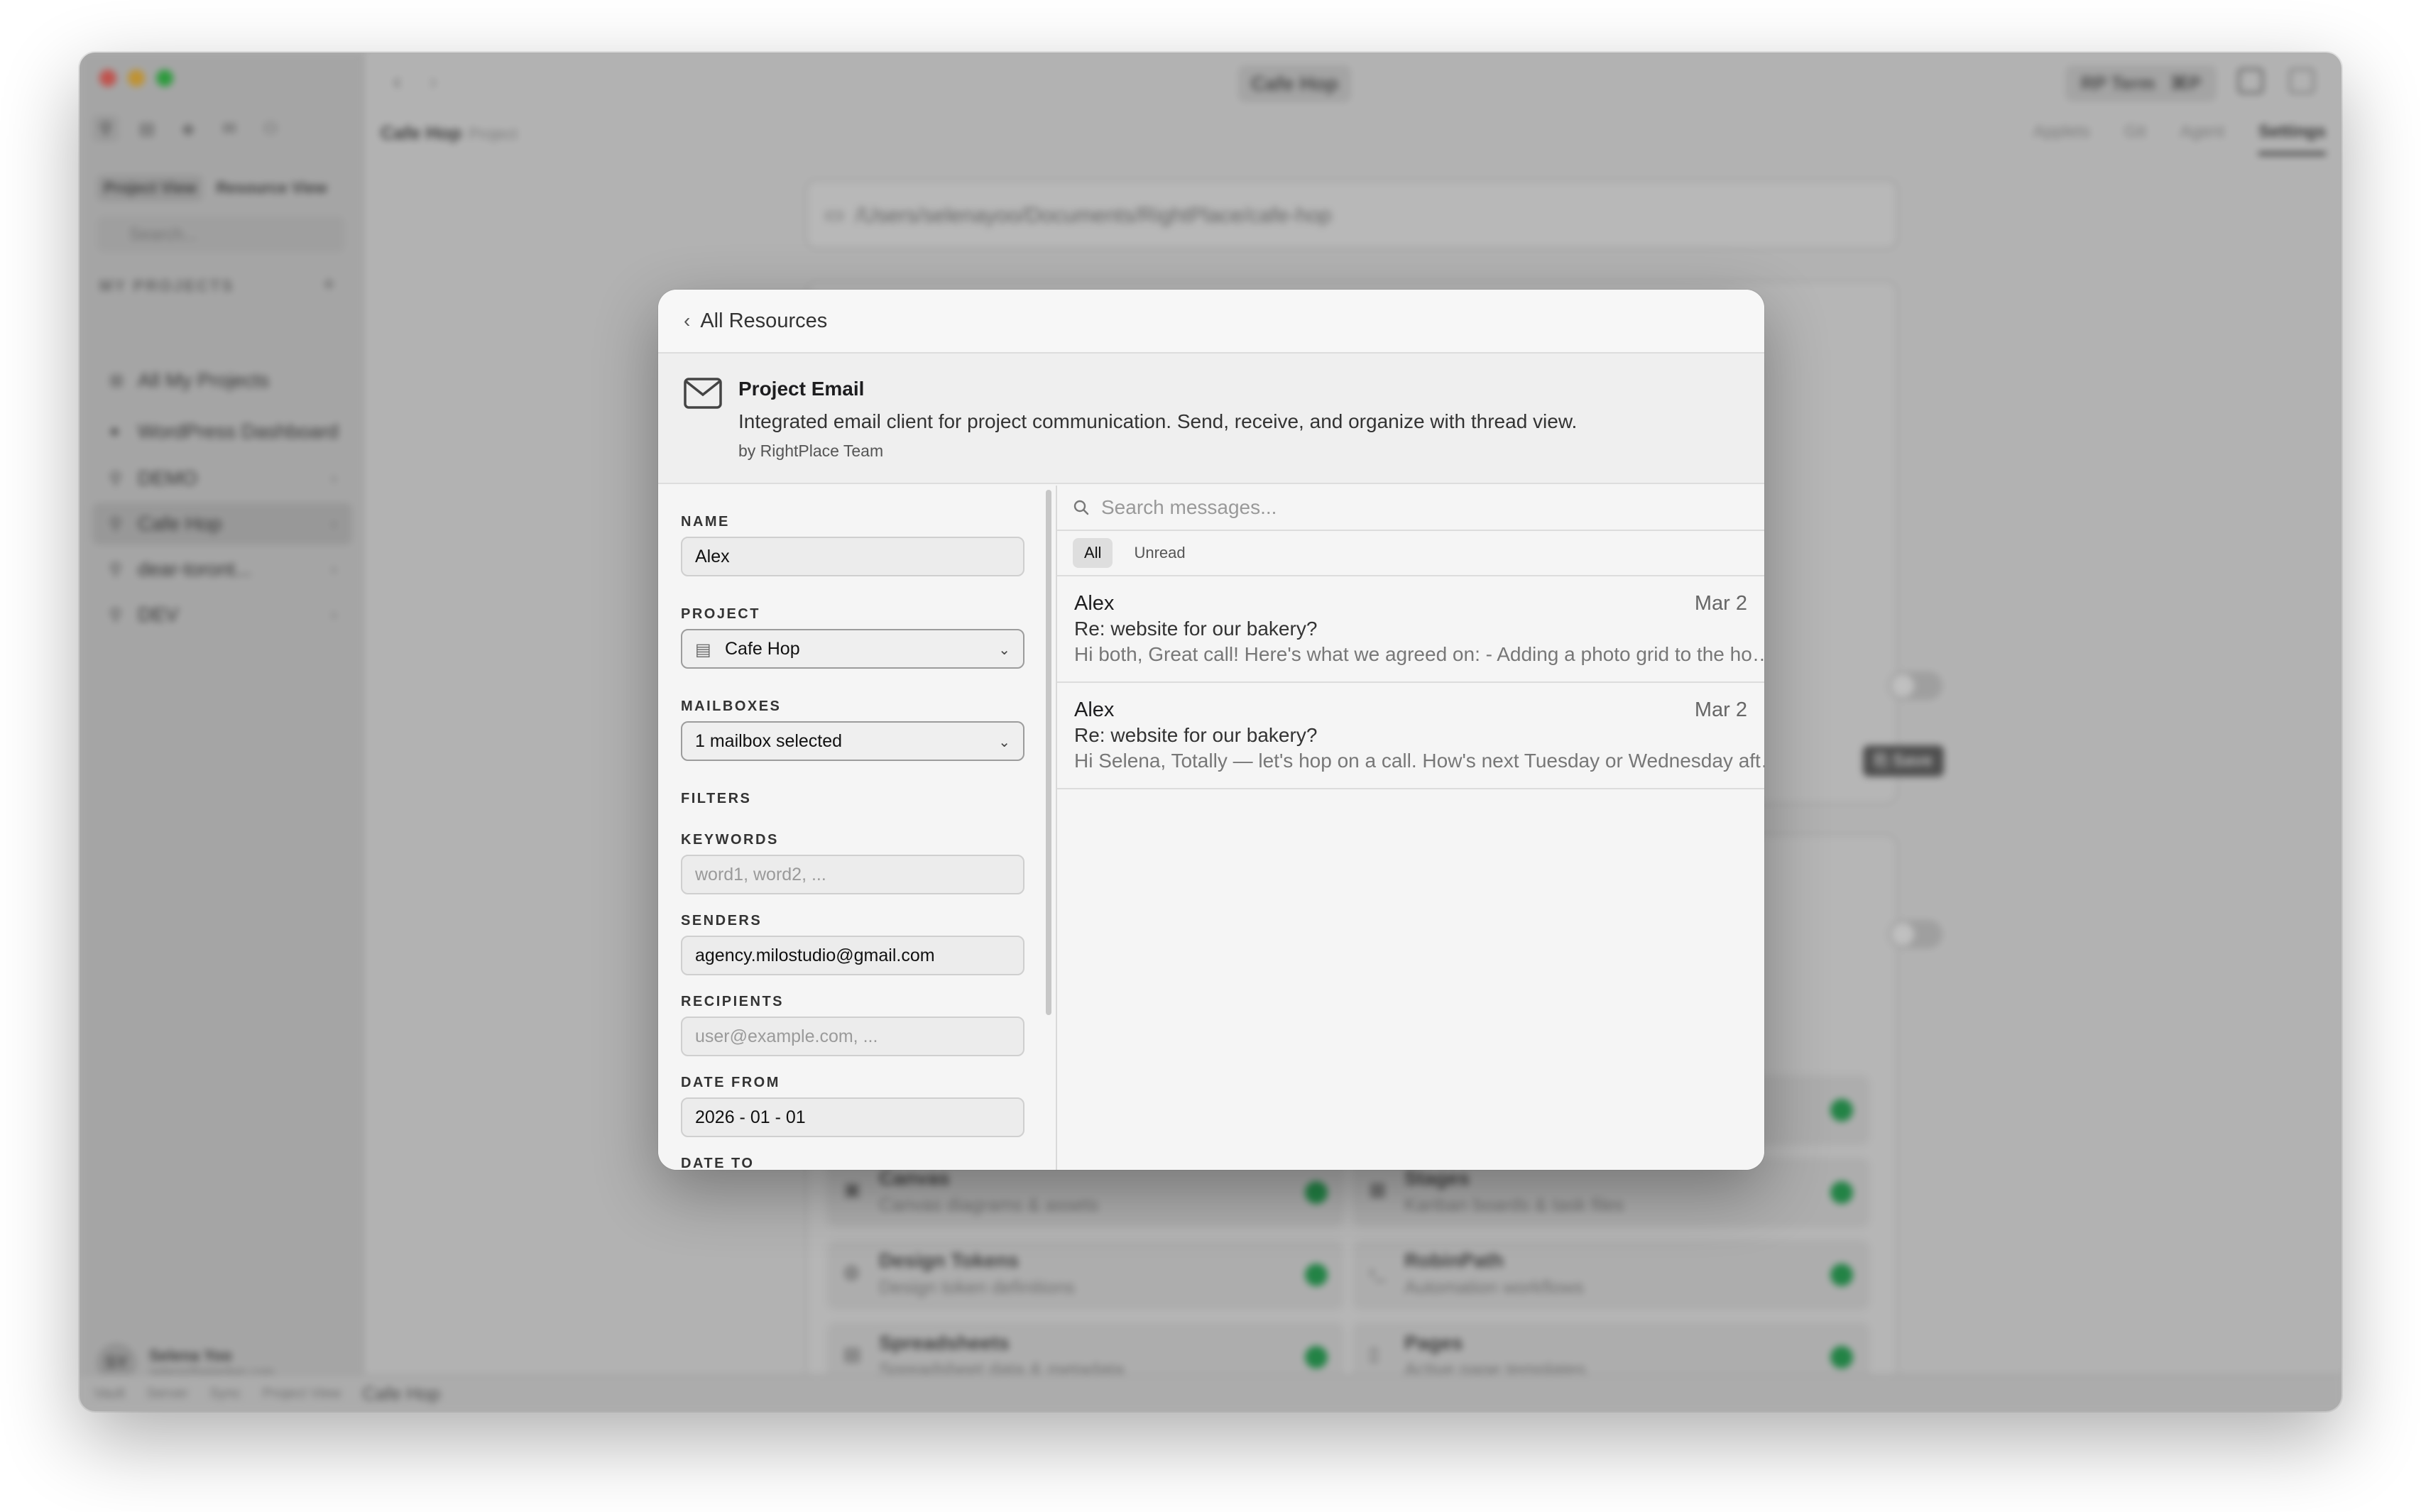  Describe the element at coordinates (687, 321) in the screenshot. I see `chevron-left-icon: ‹` at that location.